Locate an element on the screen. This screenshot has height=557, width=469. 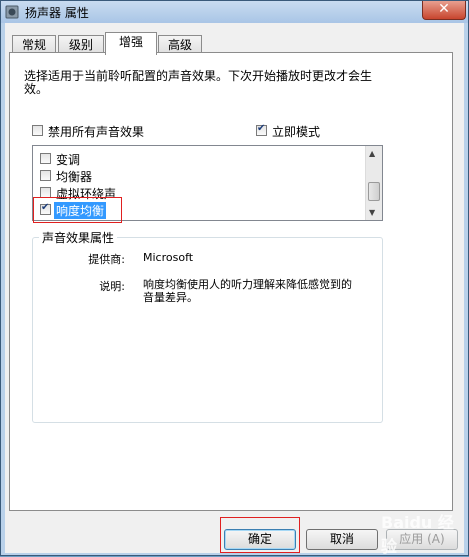
close-button: ✕ is located at coordinates (444, 10).